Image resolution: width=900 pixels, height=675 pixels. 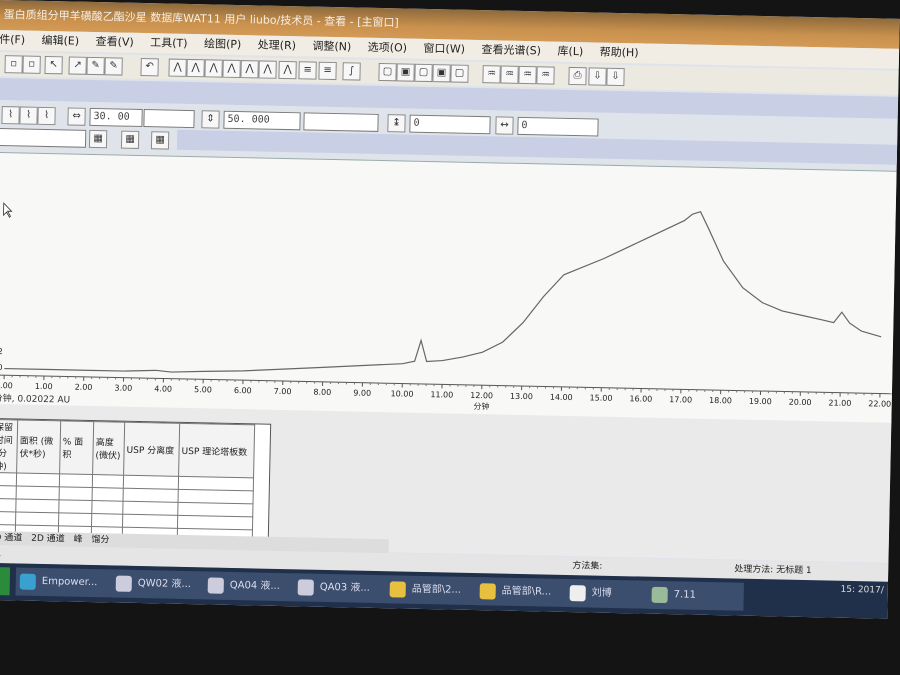 What do you see at coordinates (287, 70) in the screenshot?
I see `peak-icon-7: ⋀` at bounding box center [287, 70].